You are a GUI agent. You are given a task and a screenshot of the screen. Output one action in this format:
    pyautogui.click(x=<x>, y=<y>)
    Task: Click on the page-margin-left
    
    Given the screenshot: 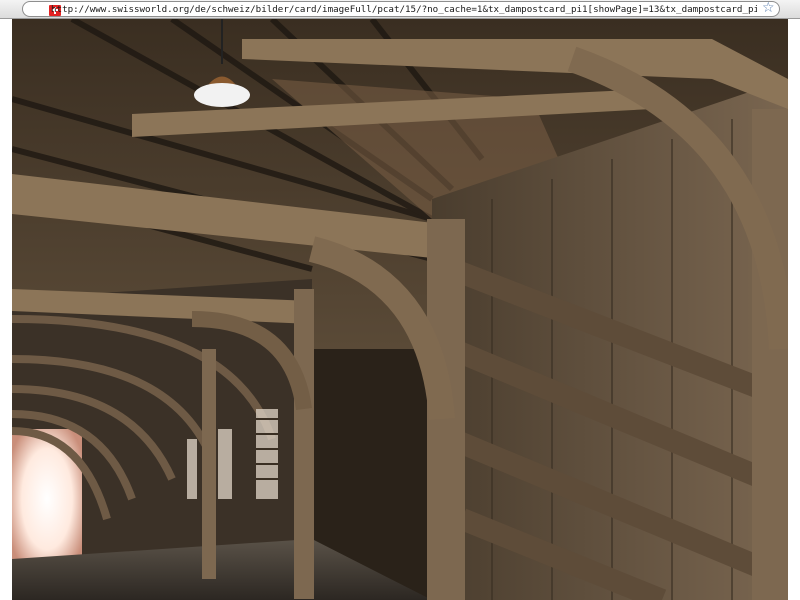 What is the action you would take?
    pyautogui.click(x=6, y=309)
    